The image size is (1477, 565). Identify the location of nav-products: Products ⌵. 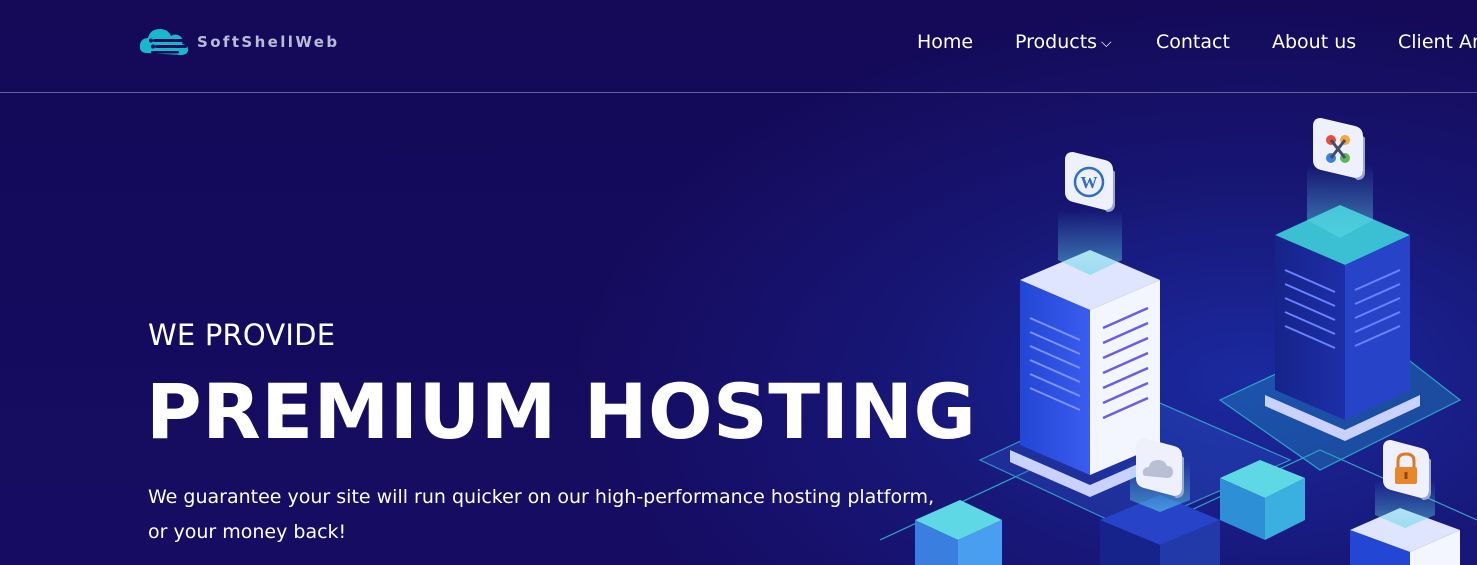
(1063, 42).